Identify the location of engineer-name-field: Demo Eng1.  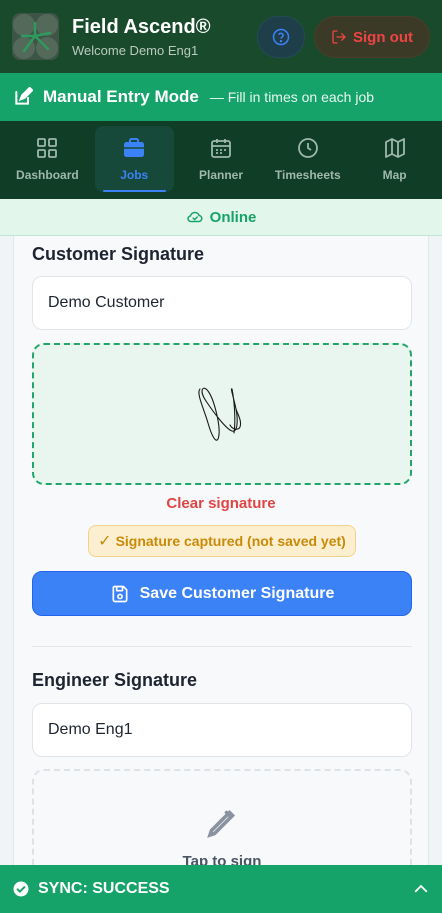
(222, 730).